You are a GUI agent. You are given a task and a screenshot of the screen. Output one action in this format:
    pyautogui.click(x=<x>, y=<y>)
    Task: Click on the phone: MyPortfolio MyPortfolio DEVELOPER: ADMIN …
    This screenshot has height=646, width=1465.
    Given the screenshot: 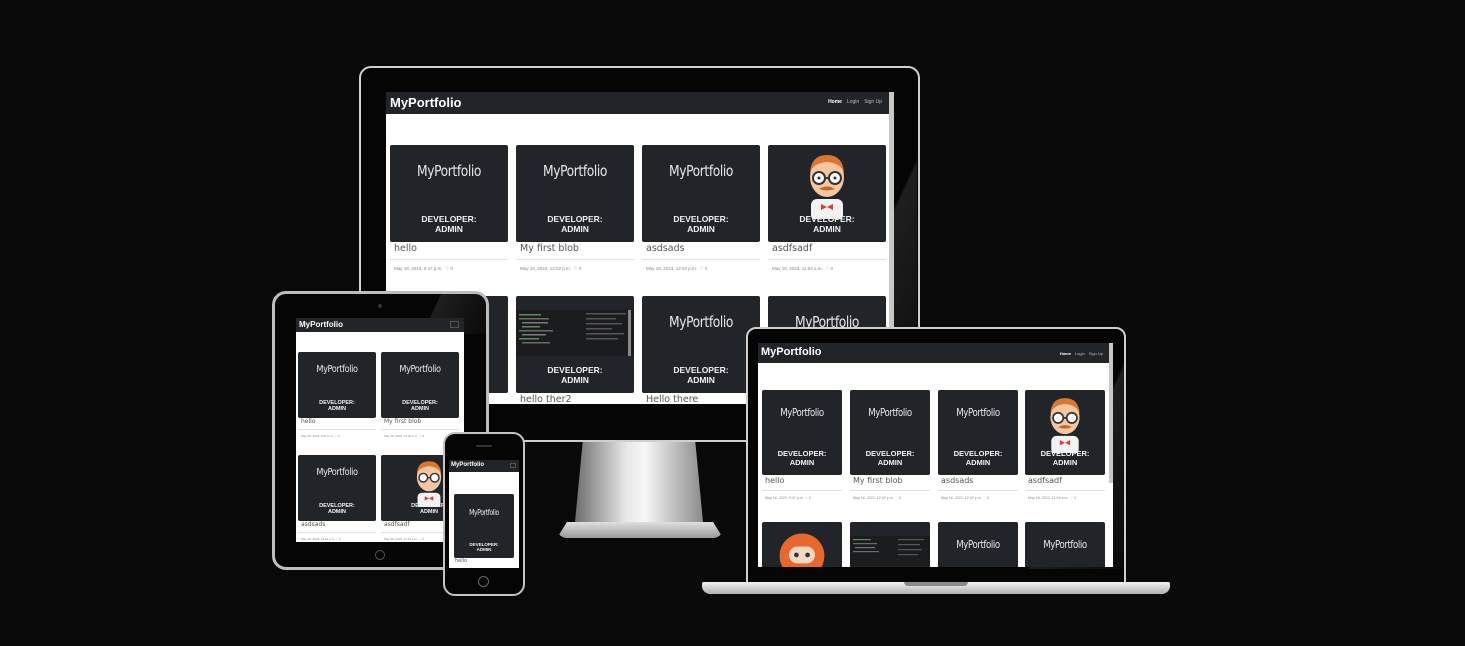 What is the action you would take?
    pyautogui.click(x=484, y=514)
    